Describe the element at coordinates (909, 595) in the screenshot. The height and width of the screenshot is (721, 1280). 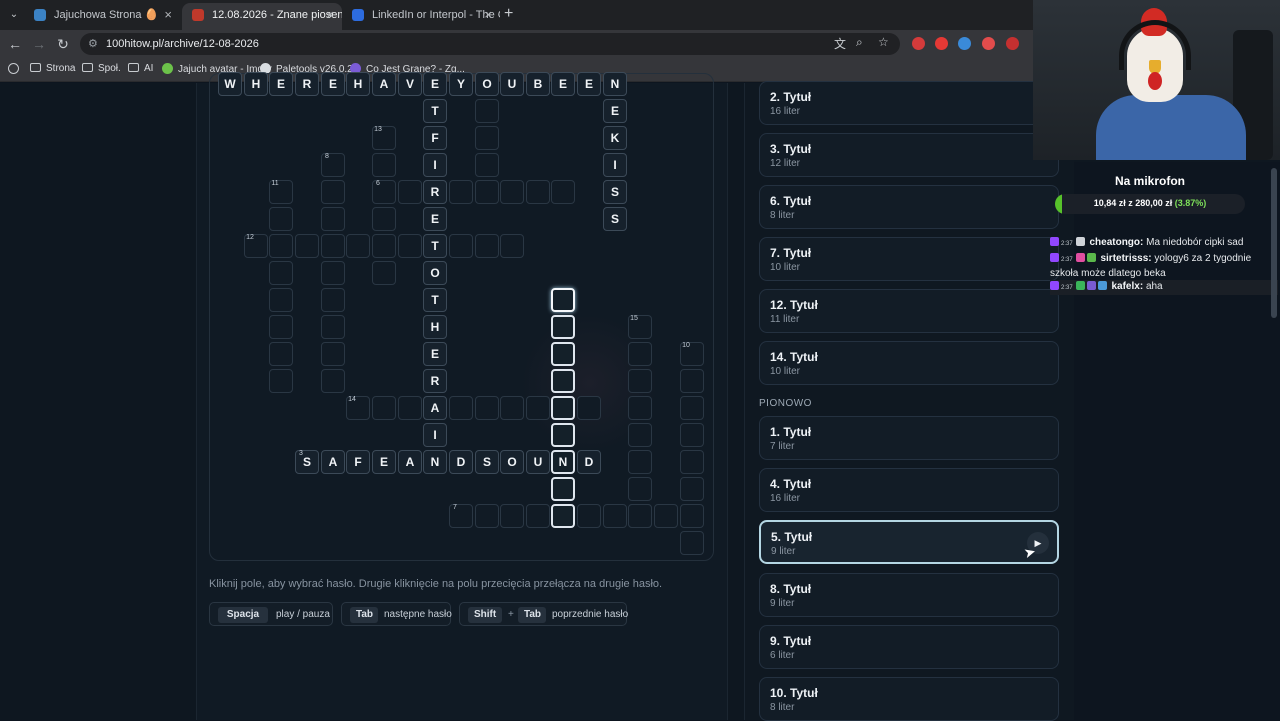
I see `clue-down-8: 8. Tytuł 9 liter` at that location.